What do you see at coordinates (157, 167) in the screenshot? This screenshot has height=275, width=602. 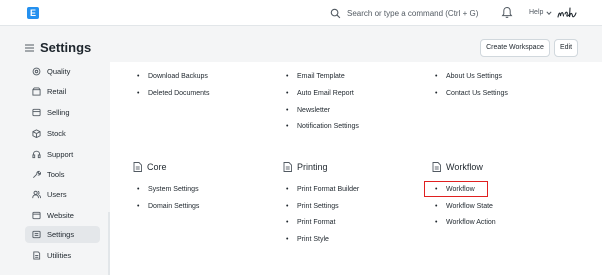 I see `section-title-core: Core` at bounding box center [157, 167].